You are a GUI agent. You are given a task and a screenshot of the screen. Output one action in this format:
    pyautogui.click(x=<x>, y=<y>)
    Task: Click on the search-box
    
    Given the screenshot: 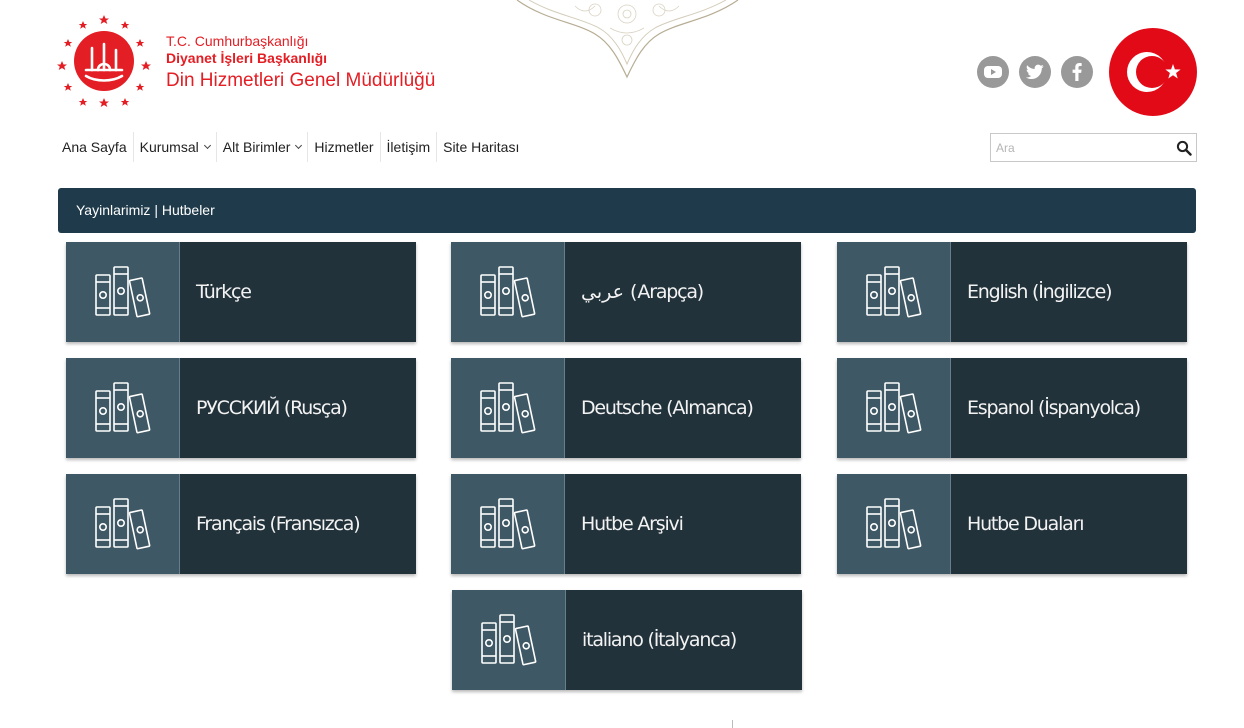 What is the action you would take?
    pyautogui.click(x=1093, y=147)
    